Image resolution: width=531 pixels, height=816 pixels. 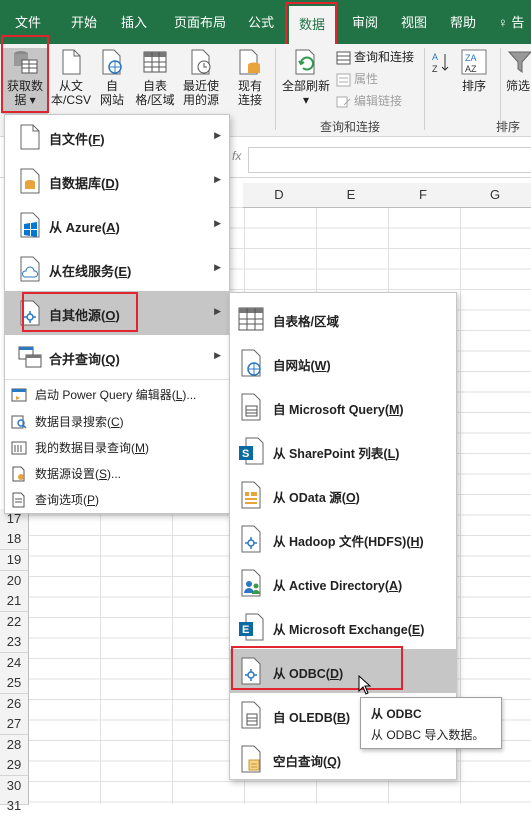 What do you see at coordinates (251, 715) in the screenshot?
I see `oledb-icon` at bounding box center [251, 715].